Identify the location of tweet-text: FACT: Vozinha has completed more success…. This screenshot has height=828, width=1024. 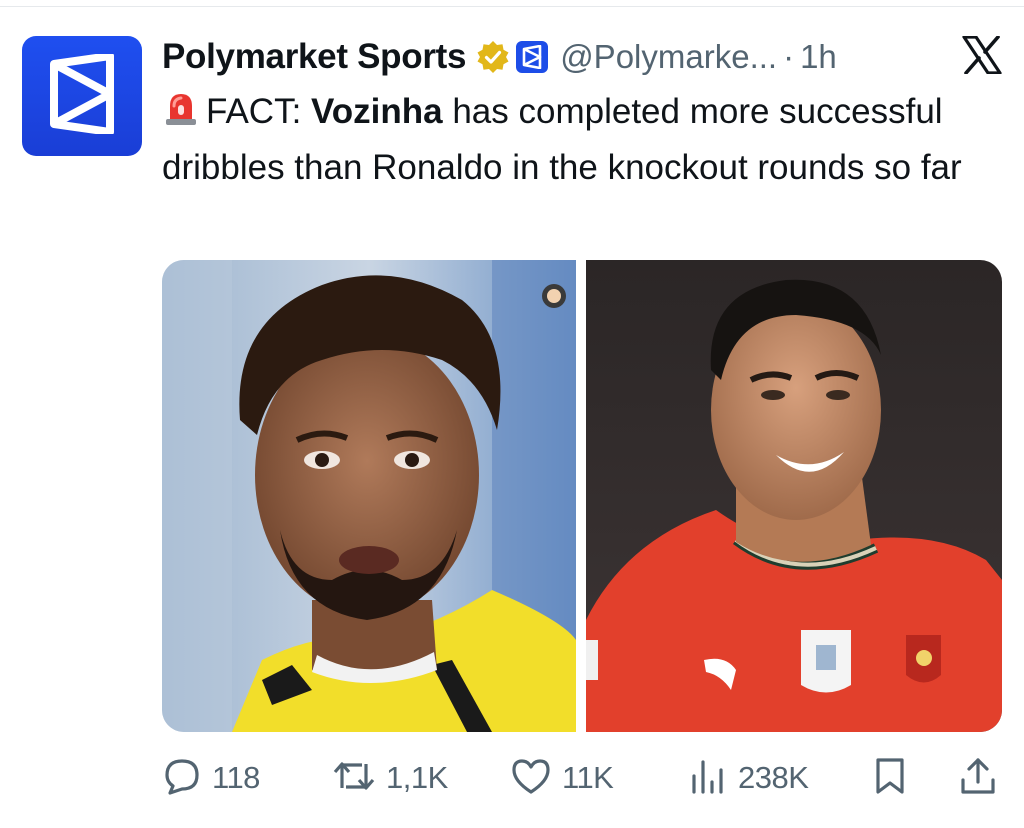
(562, 140).